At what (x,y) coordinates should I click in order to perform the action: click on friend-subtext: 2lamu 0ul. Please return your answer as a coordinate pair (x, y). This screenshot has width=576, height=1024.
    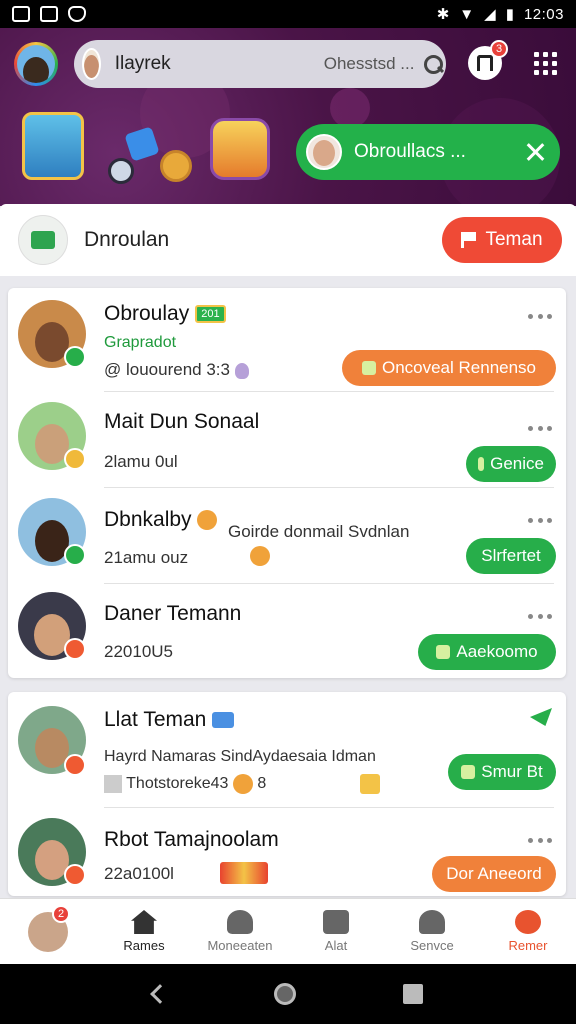
    Looking at the image, I should click on (141, 461).